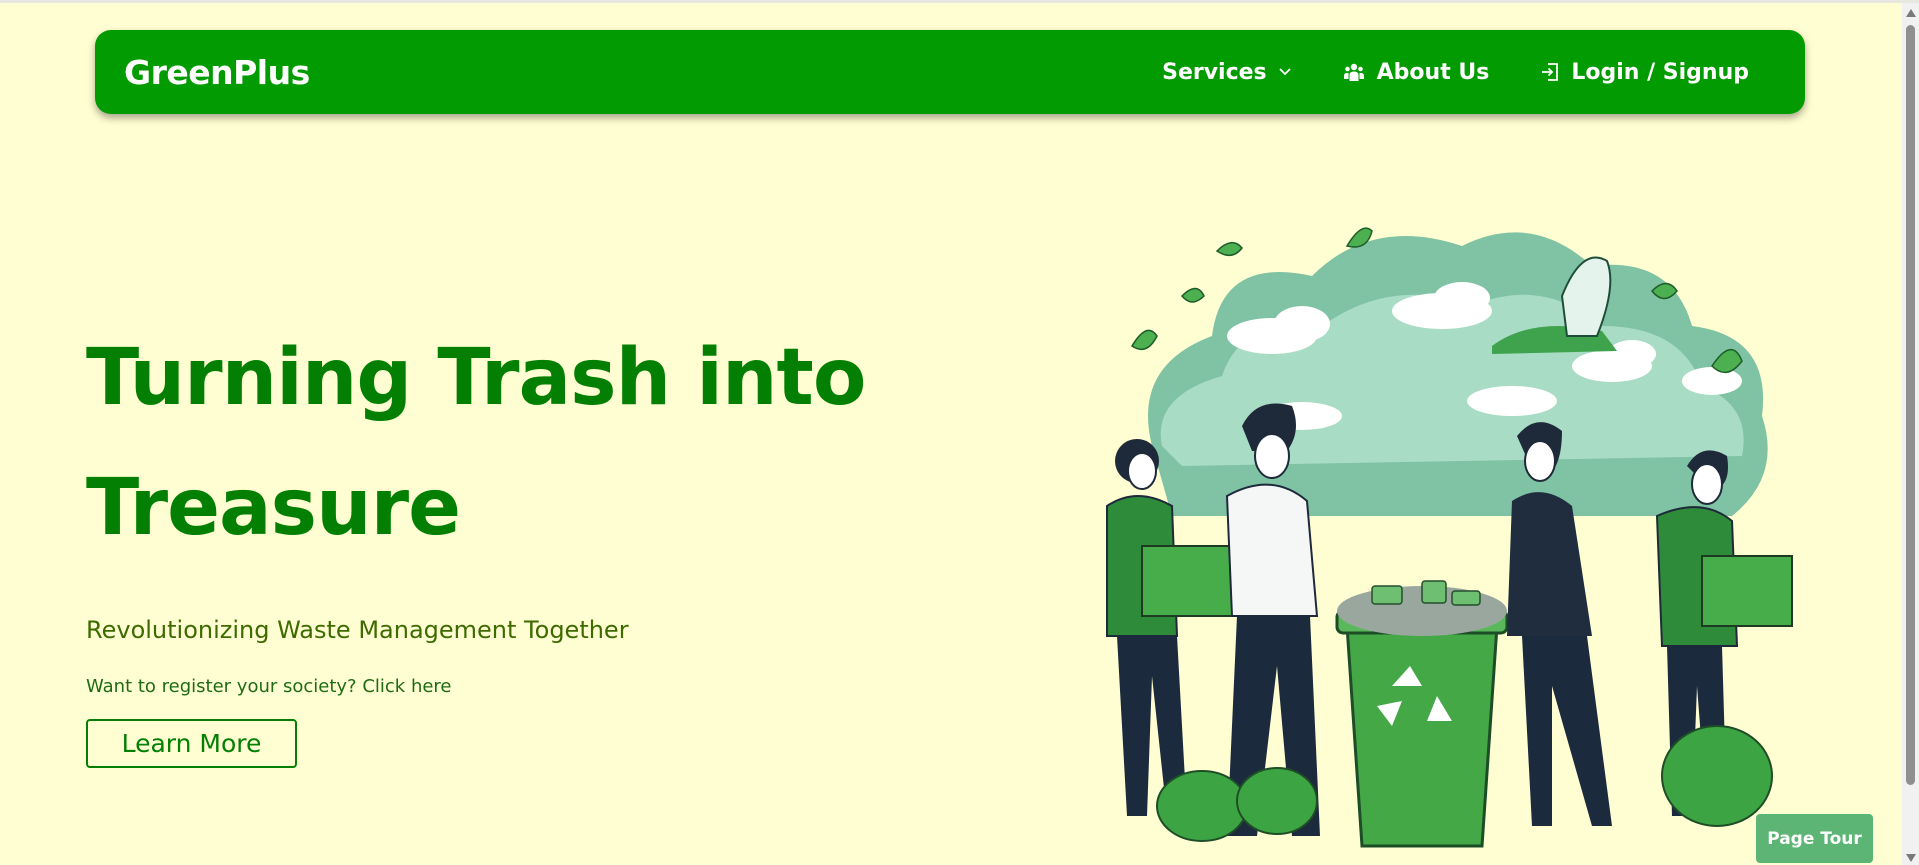 Image resolution: width=1919 pixels, height=865 pixels. I want to click on scroll-down-arrow, so click(1911, 858).